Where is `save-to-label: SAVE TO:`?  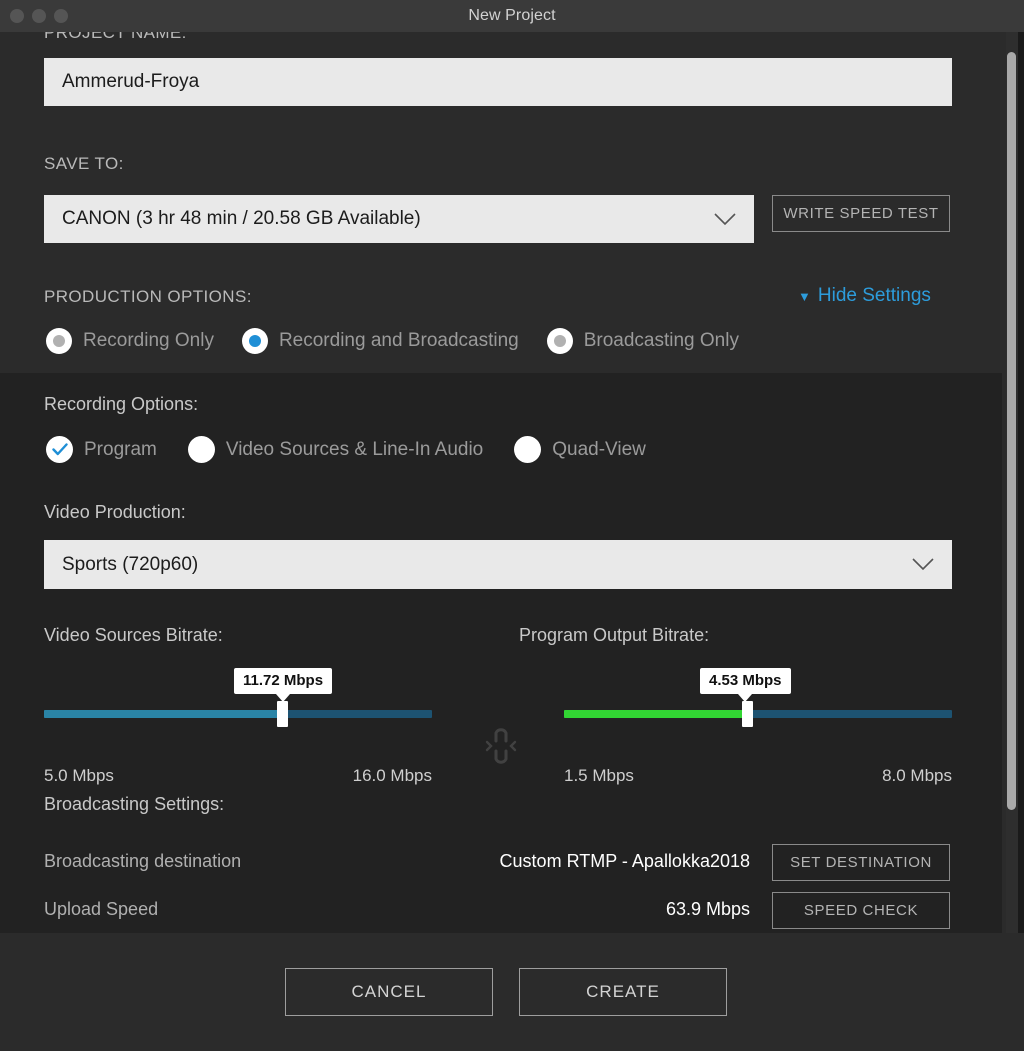
save-to-label: SAVE TO: is located at coordinates (84, 163).